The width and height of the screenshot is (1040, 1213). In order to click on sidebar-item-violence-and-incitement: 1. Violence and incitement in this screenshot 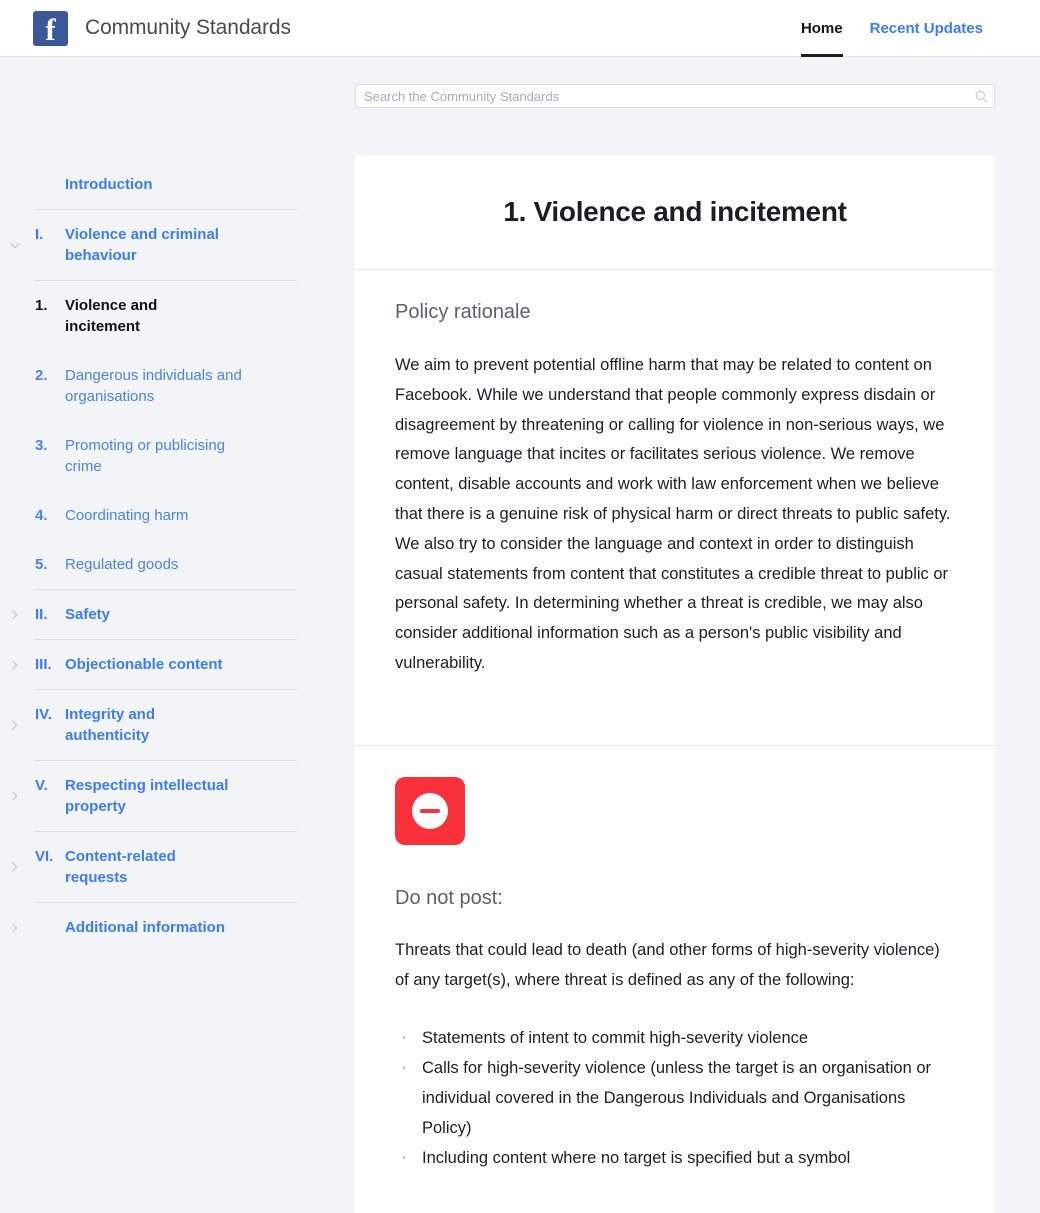, I will do `click(166, 315)`.